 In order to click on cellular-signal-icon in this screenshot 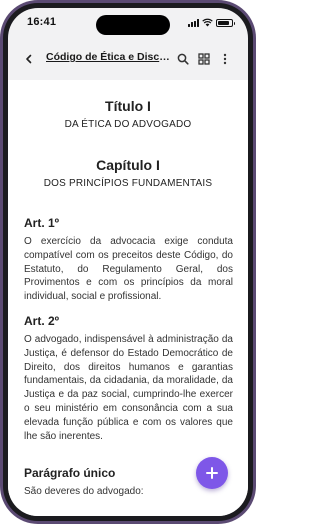, I will do `click(193, 22)`.